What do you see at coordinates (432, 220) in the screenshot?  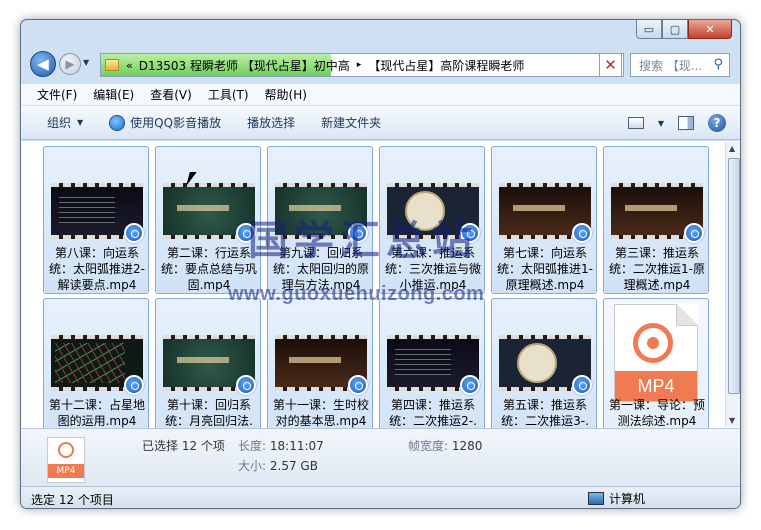 I see `file-item: 第六课：推运系统：三次推运与微小推运.mp4` at bounding box center [432, 220].